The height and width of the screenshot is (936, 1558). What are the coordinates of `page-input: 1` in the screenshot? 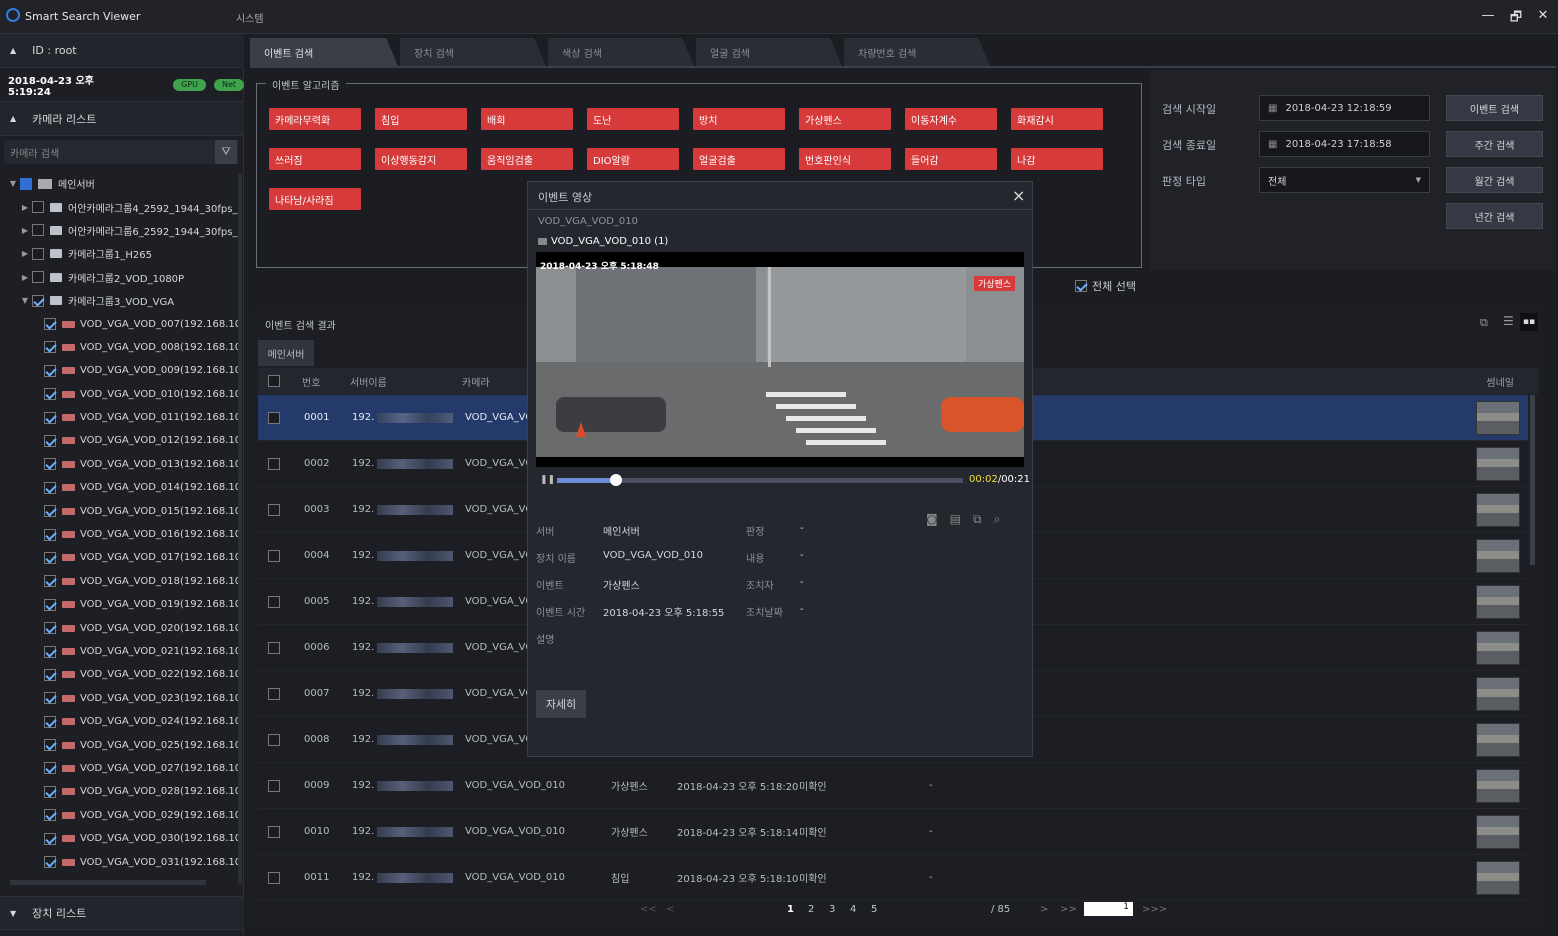 It's located at (1108, 909).